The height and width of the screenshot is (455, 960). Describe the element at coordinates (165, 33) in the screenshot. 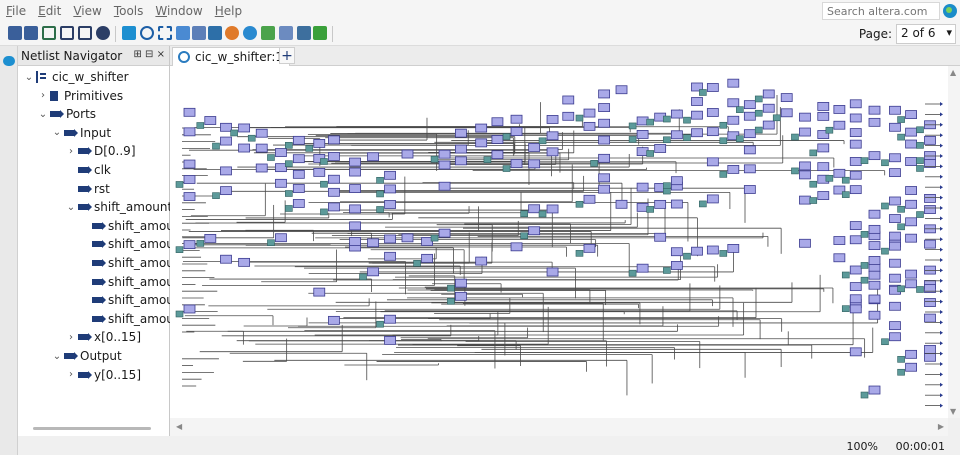

I see `fit-icon` at that location.